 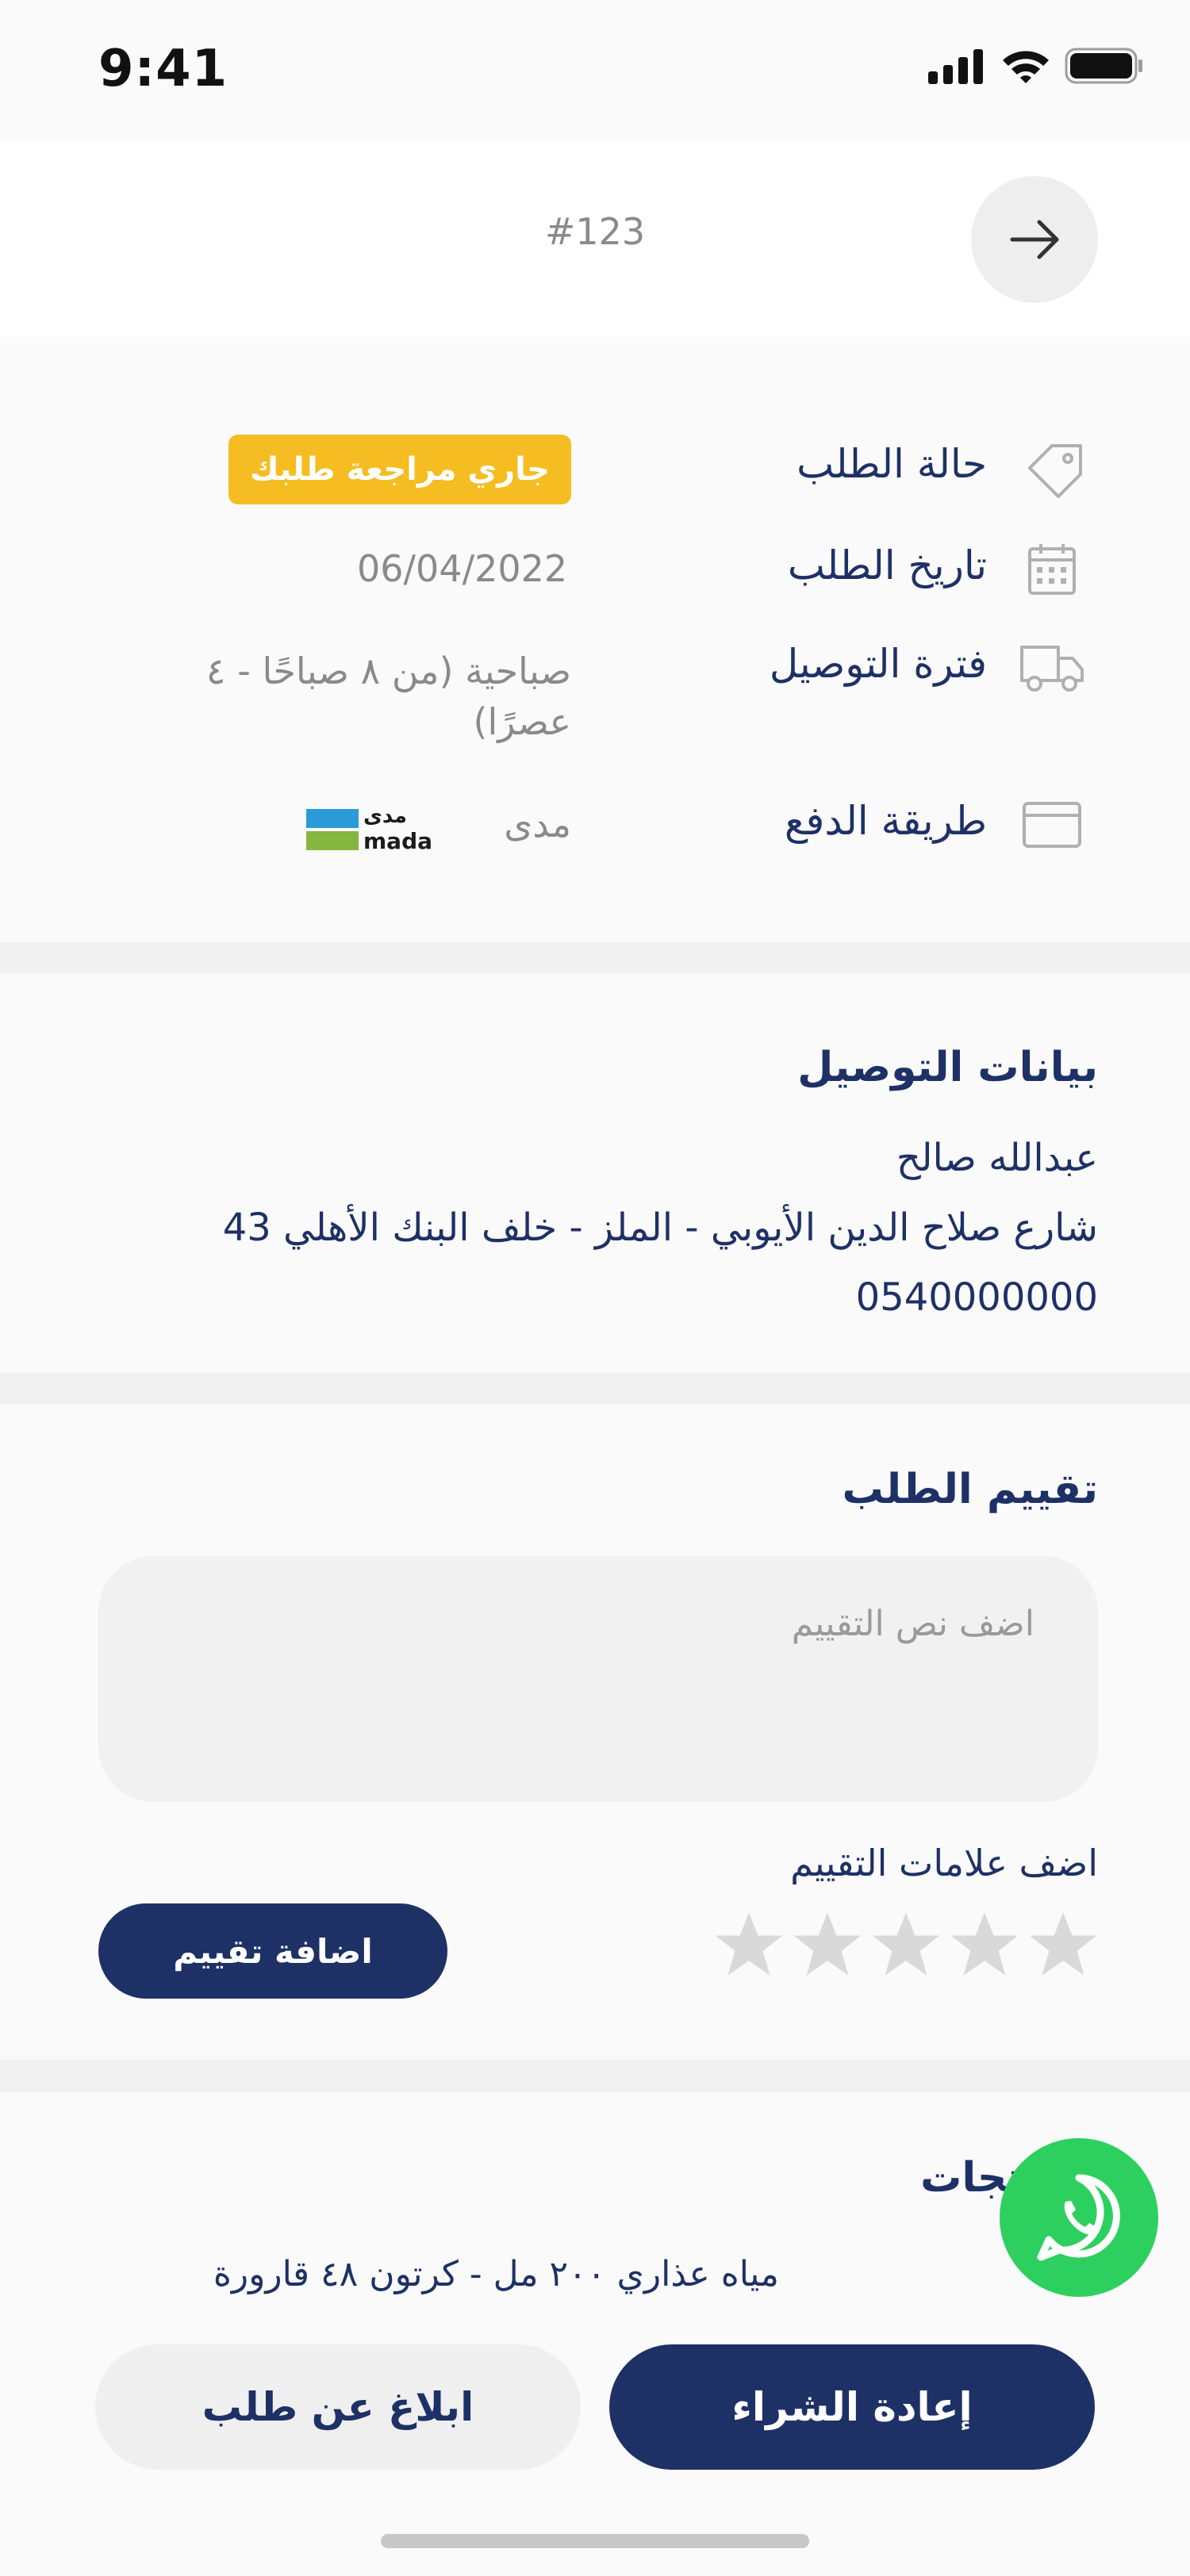 I want to click on customer-phone: 0540000000, so click(x=976, y=1297).